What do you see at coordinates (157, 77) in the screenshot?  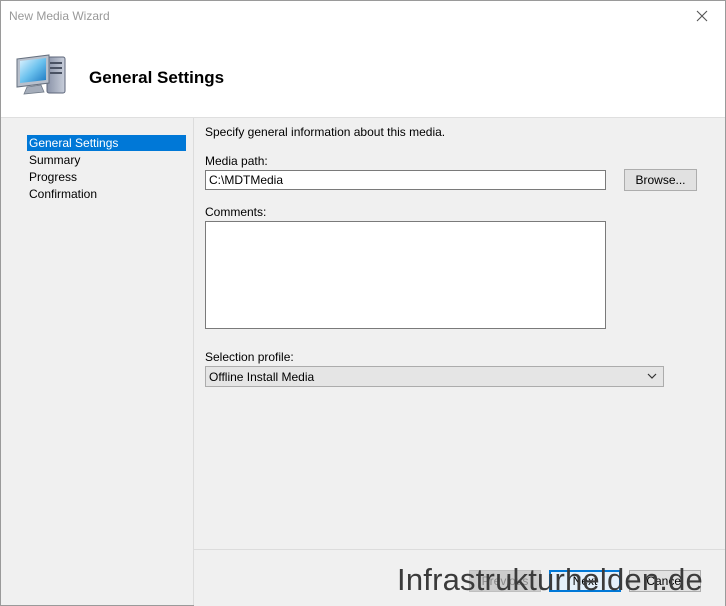 I see `page-title: General Settings` at bounding box center [157, 77].